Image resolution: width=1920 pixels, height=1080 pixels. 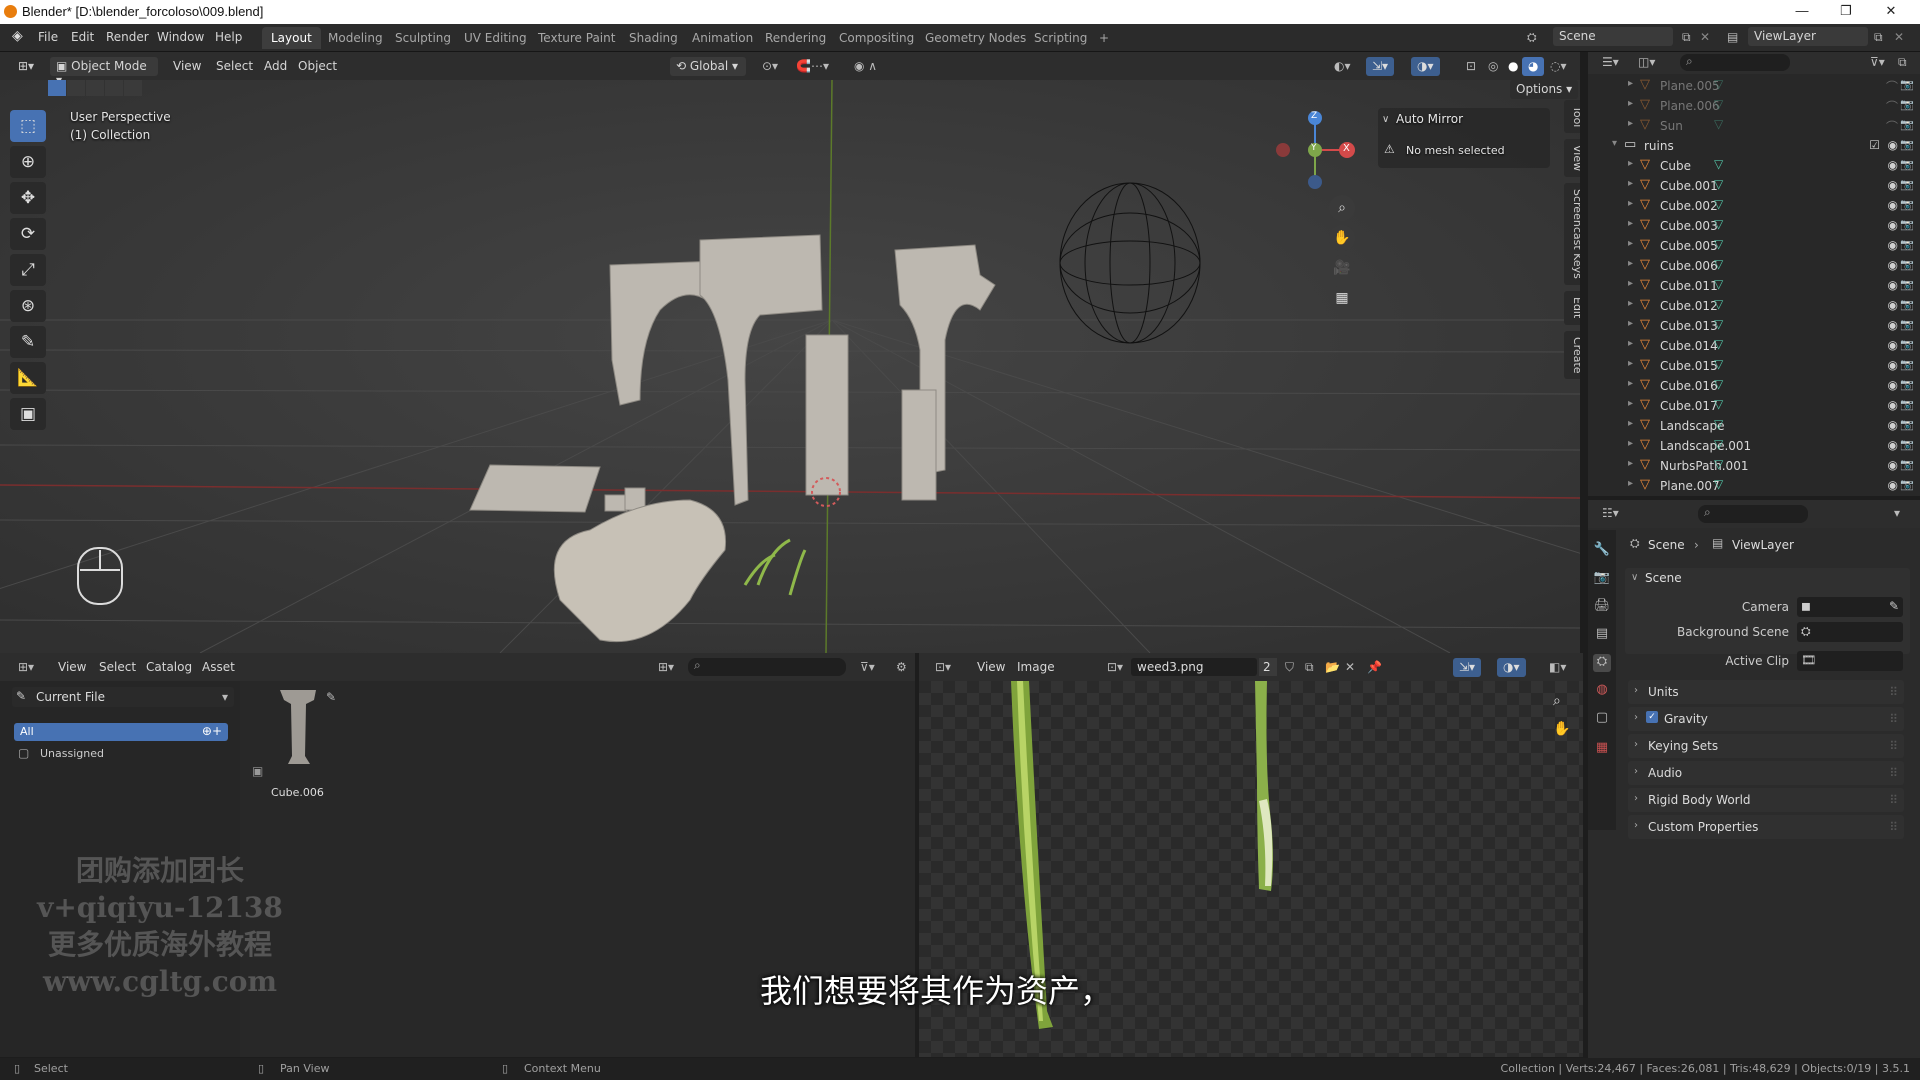 I want to click on outliner-object-row: ▸ ▽ NurbsPath.001 ▽ ◉ 📷, so click(x=1754, y=466).